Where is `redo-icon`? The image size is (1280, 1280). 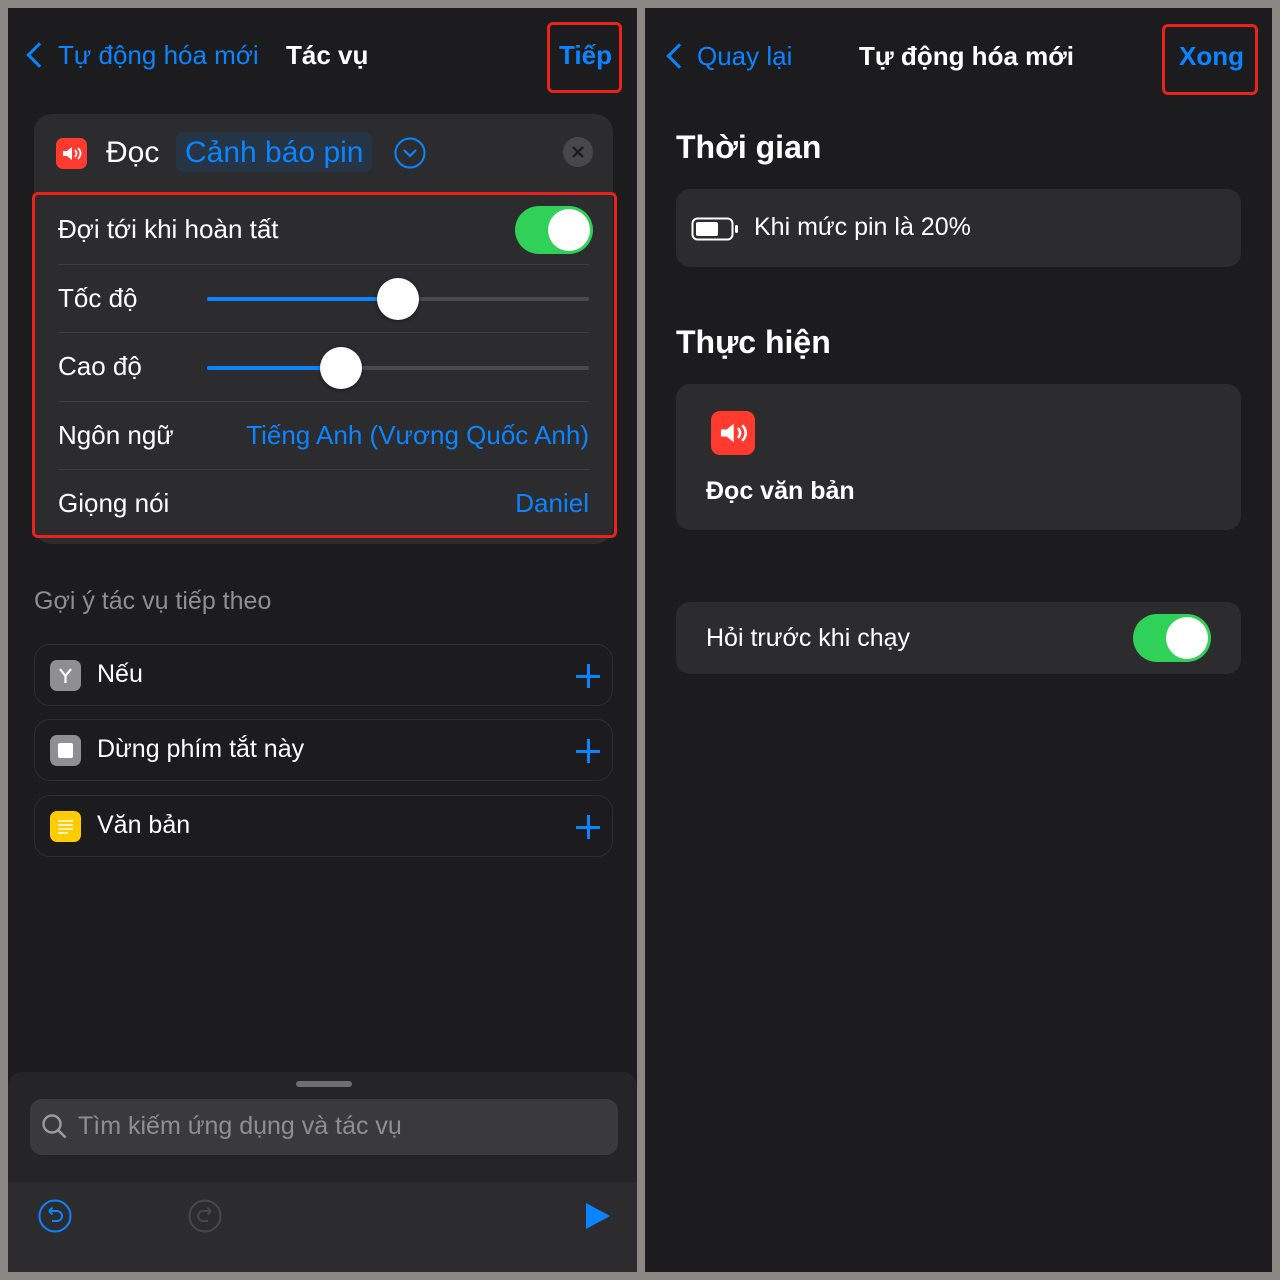 redo-icon is located at coordinates (205, 1216).